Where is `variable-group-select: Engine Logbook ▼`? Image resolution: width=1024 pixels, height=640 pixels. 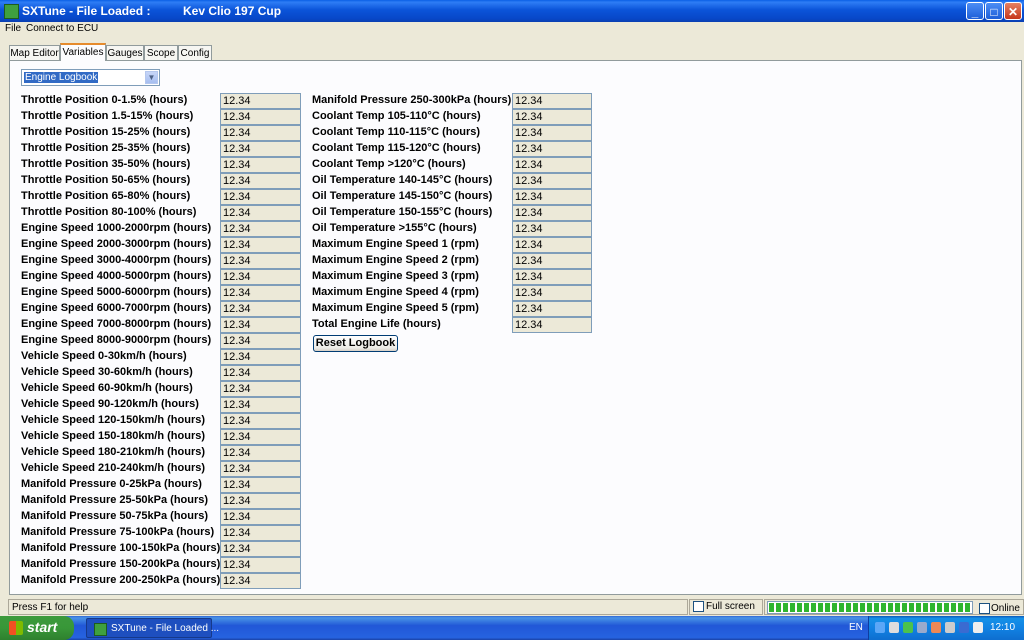 variable-group-select: Engine Logbook ▼ is located at coordinates (90, 77).